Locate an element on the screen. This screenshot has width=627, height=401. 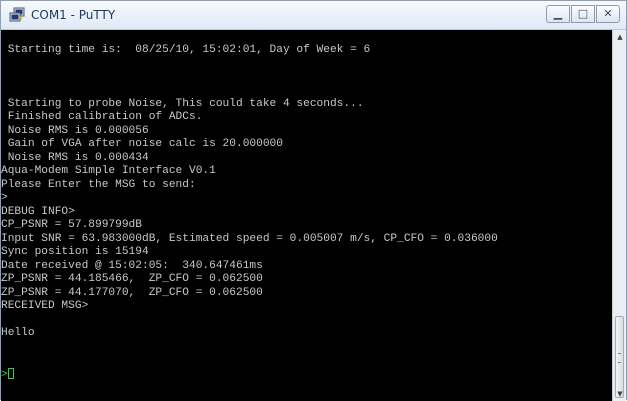
terminal-line: Please Enter the MSG to send: is located at coordinates (98, 184).